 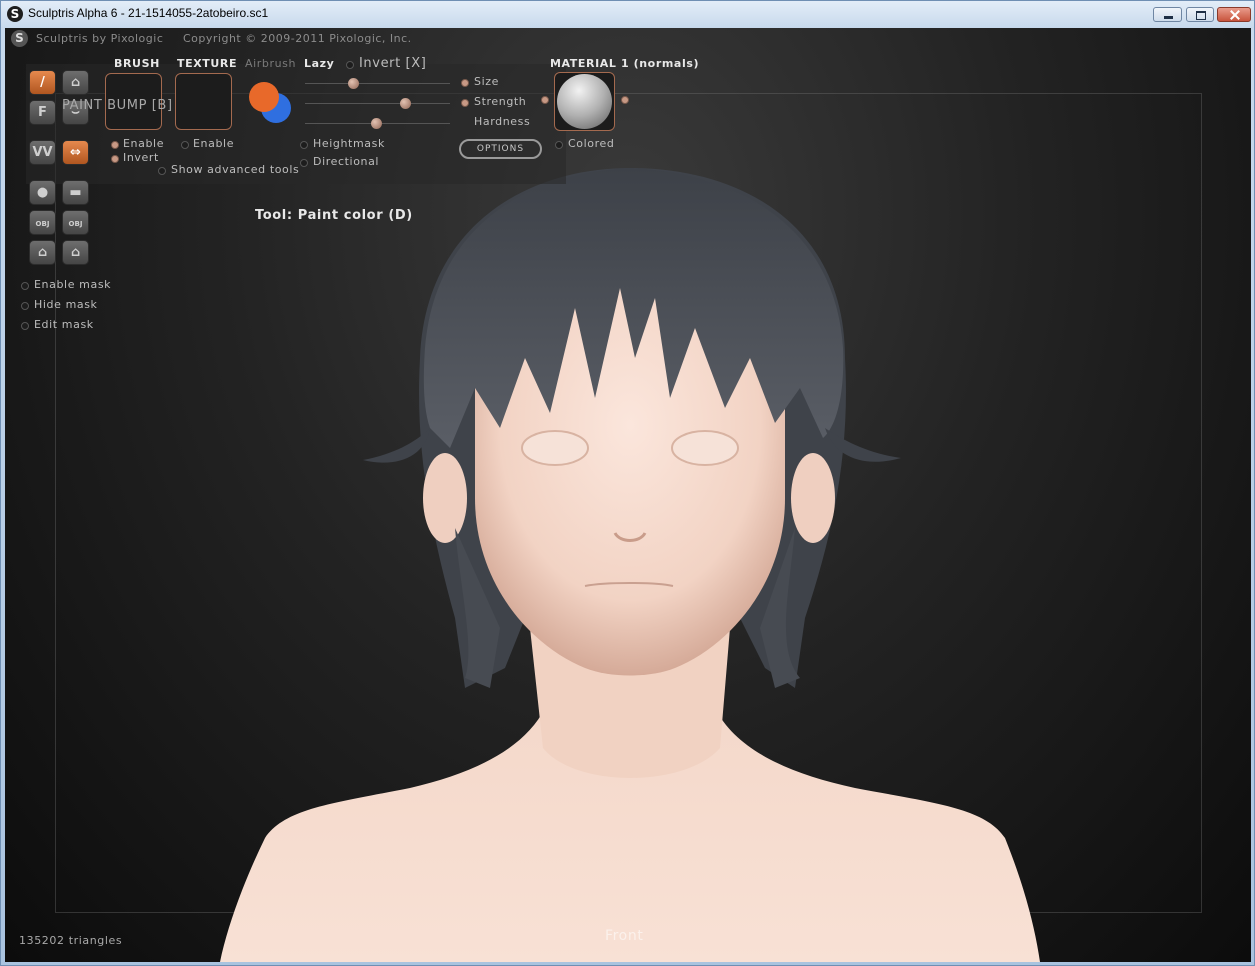 What do you see at coordinates (334, 215) in the screenshot?
I see `current-tool-label: Tool: Paint color (D)` at bounding box center [334, 215].